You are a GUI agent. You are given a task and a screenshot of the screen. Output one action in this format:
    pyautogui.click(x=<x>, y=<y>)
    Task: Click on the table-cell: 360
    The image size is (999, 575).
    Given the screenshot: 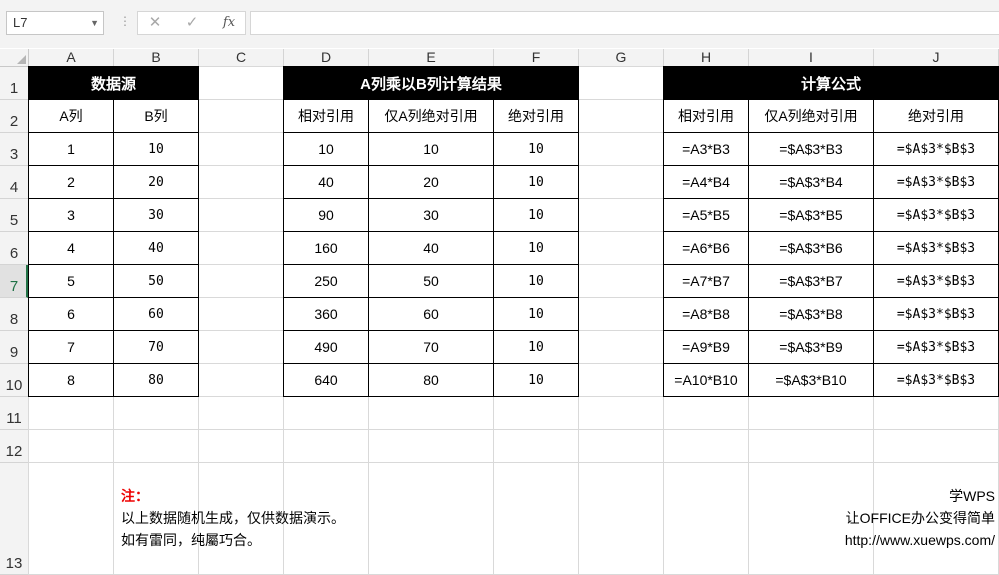 What is the action you would take?
    pyautogui.click(x=326, y=314)
    